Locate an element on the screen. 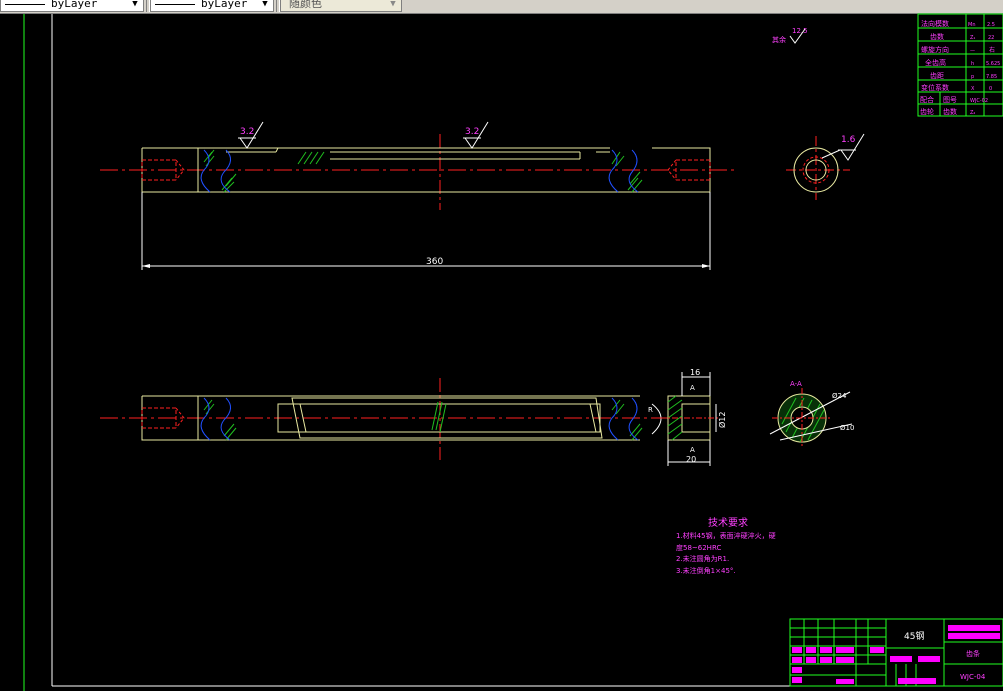 This screenshot has width=1003, height=691. svg-text: X is located at coordinates (973, 89).